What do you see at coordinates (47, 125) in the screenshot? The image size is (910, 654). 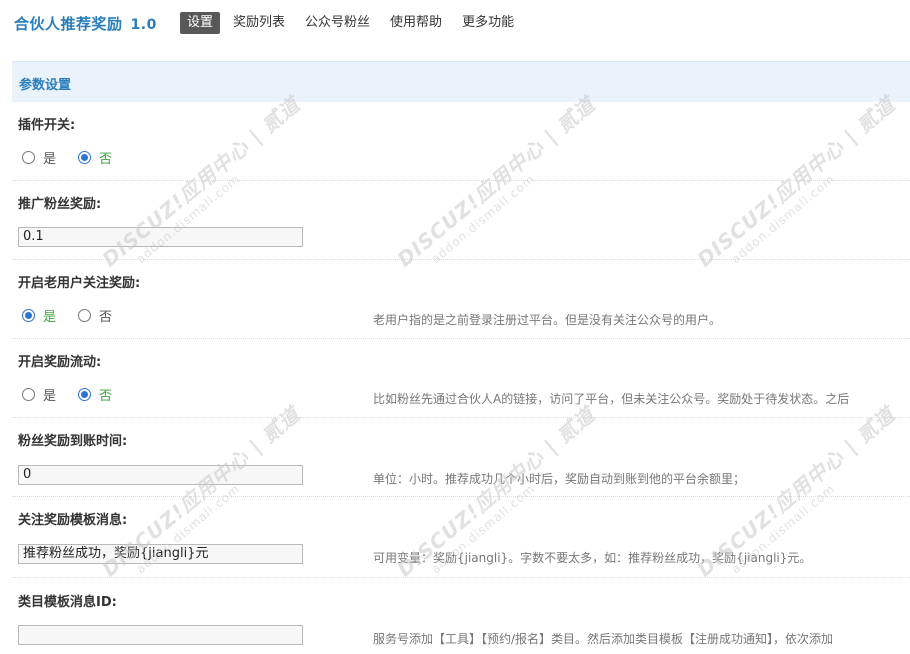 I see `setting-label: 插件开关:` at bounding box center [47, 125].